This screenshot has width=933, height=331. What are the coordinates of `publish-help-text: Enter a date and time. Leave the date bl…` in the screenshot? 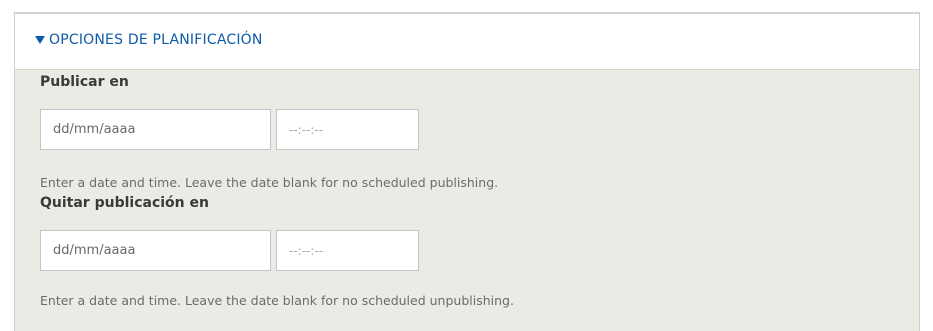 It's located at (269, 182).